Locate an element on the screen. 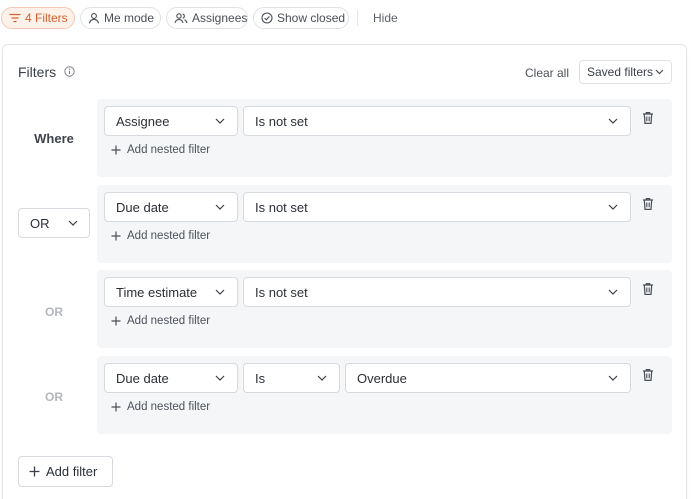  logic-operator-select: OR is located at coordinates (54, 223).